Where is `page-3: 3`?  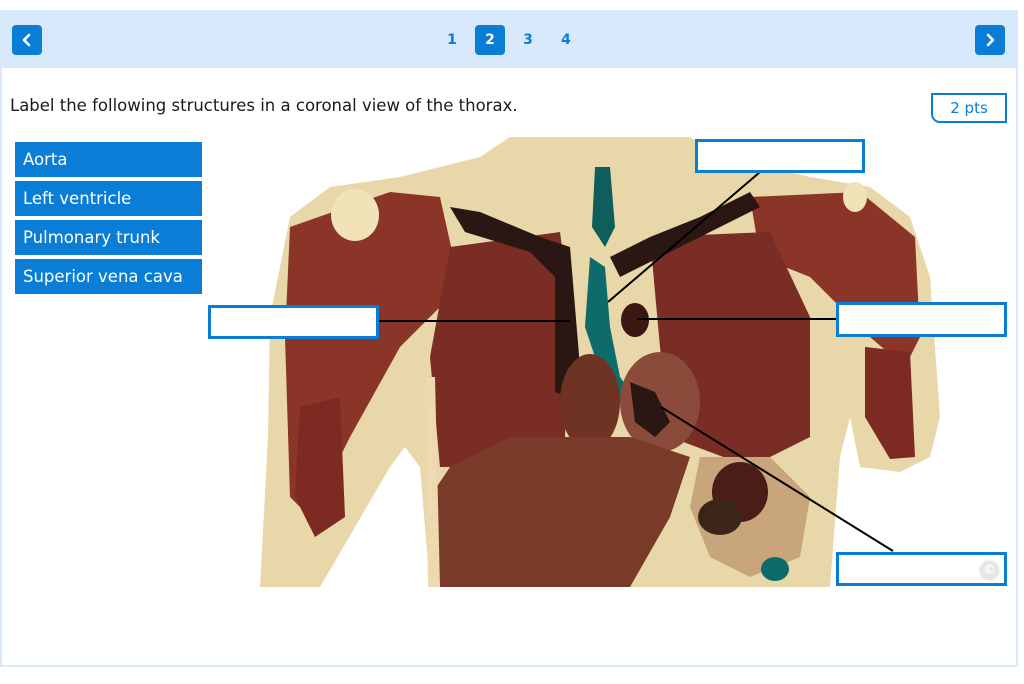
page-3: 3 is located at coordinates (528, 40).